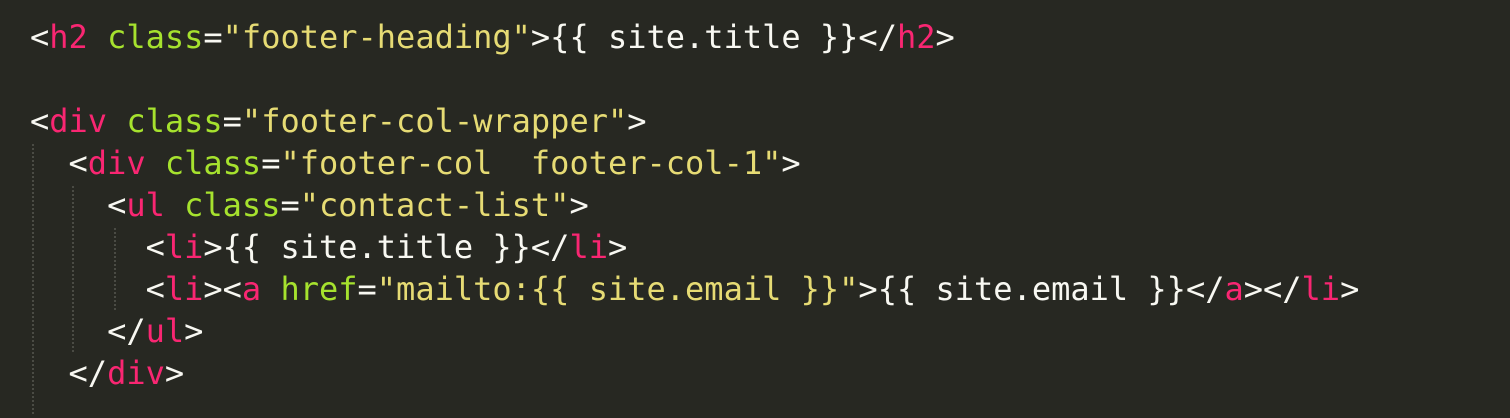  Describe the element at coordinates (1272, 289) in the screenshot. I see `code-token-punct: ></` at that location.